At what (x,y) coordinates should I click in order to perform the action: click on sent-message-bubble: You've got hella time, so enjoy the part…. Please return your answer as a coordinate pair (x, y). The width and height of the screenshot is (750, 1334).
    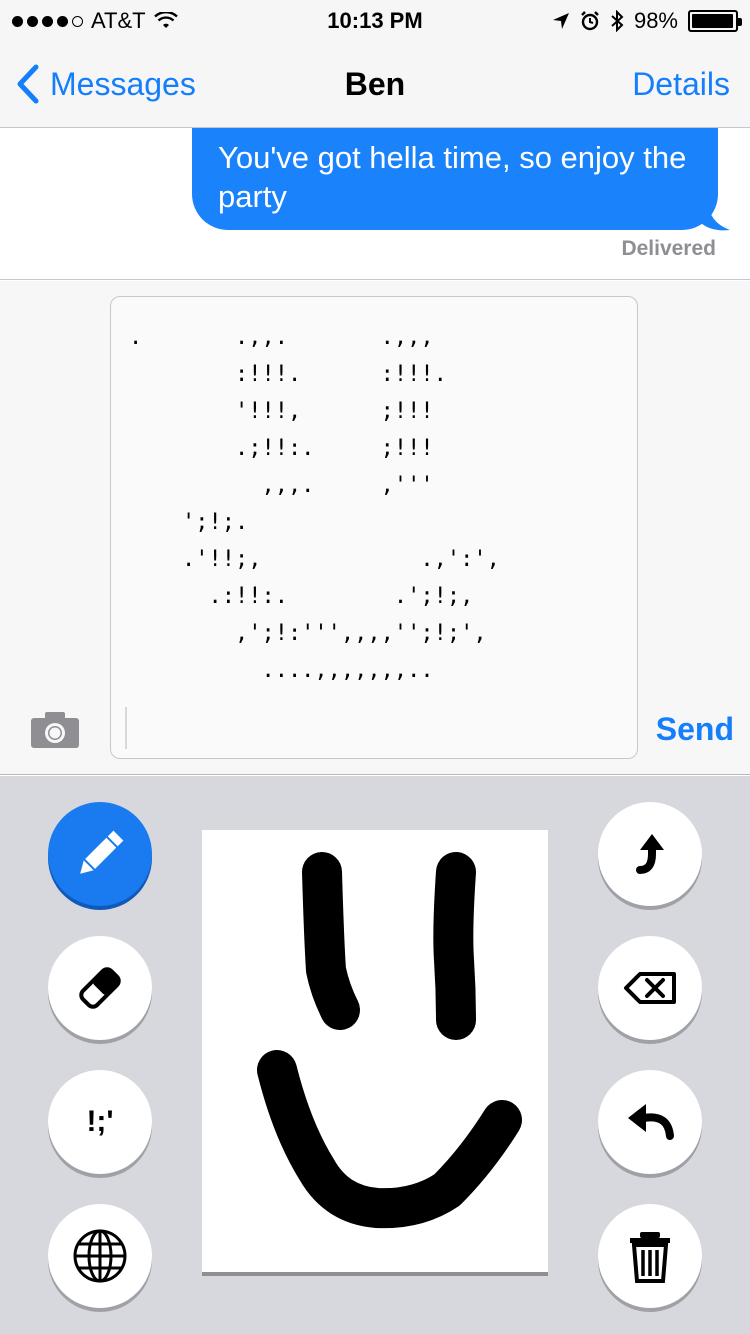
    Looking at the image, I should click on (455, 179).